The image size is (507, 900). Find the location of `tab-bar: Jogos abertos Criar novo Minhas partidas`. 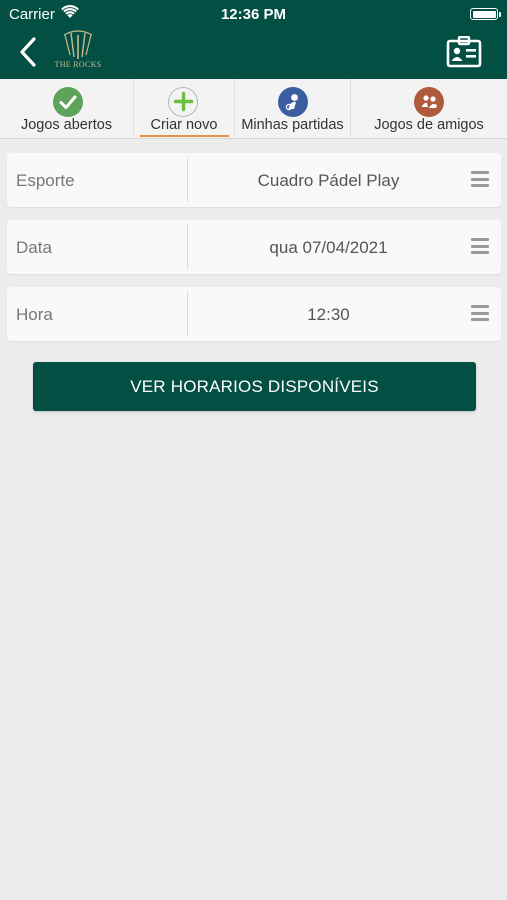

tab-bar: Jogos abertos Criar novo Minhas partidas is located at coordinates (253, 109).